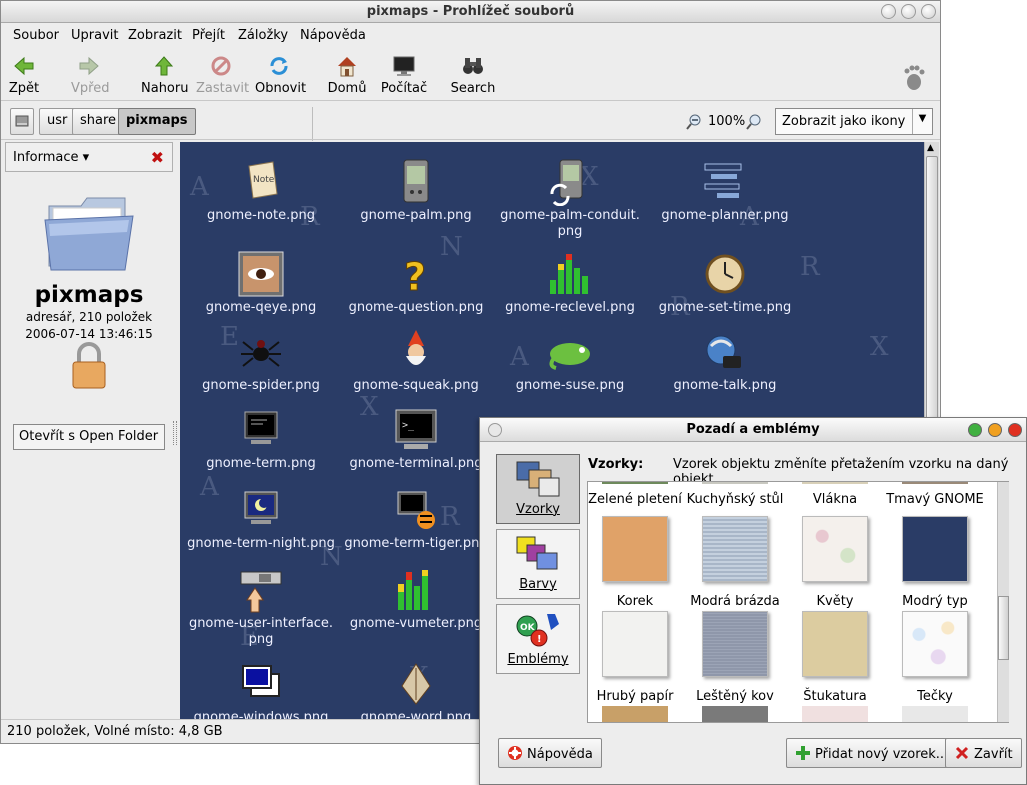 This screenshot has width=1027, height=785. What do you see at coordinates (57, 121) in the screenshot?
I see `path-button-usr: usr` at bounding box center [57, 121].